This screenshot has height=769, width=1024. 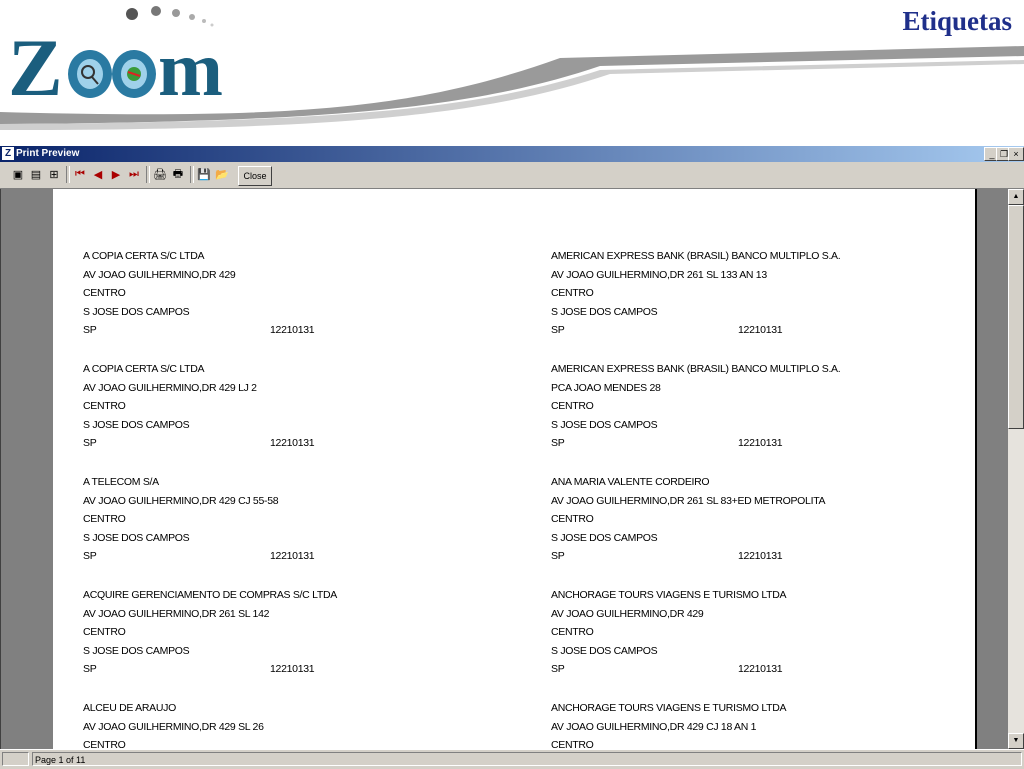 What do you see at coordinates (1016, 469) in the screenshot?
I see `vertical-scrollbar: ▲ ▼` at bounding box center [1016, 469].